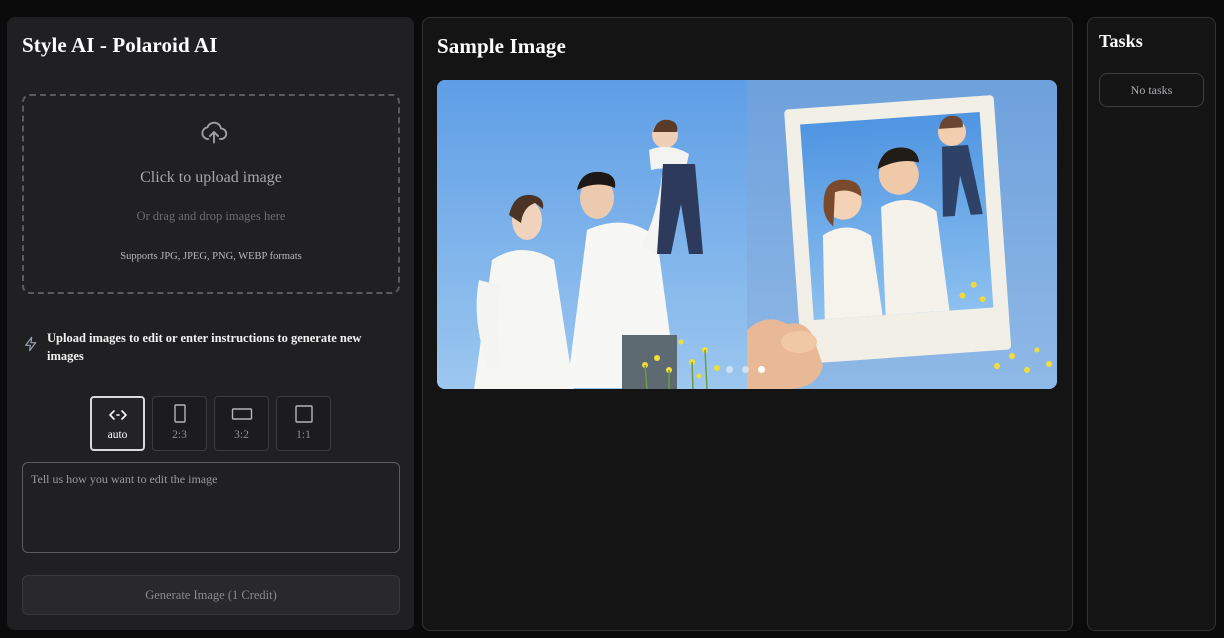 Image resolution: width=1224 pixels, height=638 pixels. Describe the element at coordinates (117, 423) in the screenshot. I see `ratio-option-auto: auto` at that location.